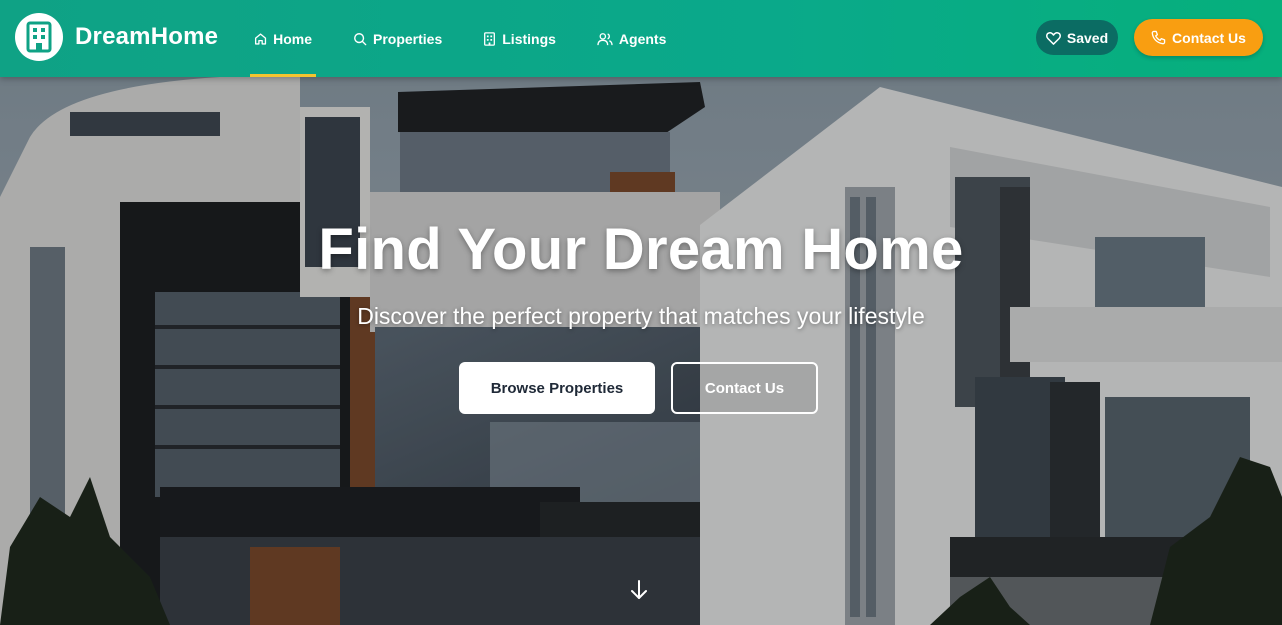 This screenshot has height=625, width=1282. I want to click on users-icon, so click(605, 38).